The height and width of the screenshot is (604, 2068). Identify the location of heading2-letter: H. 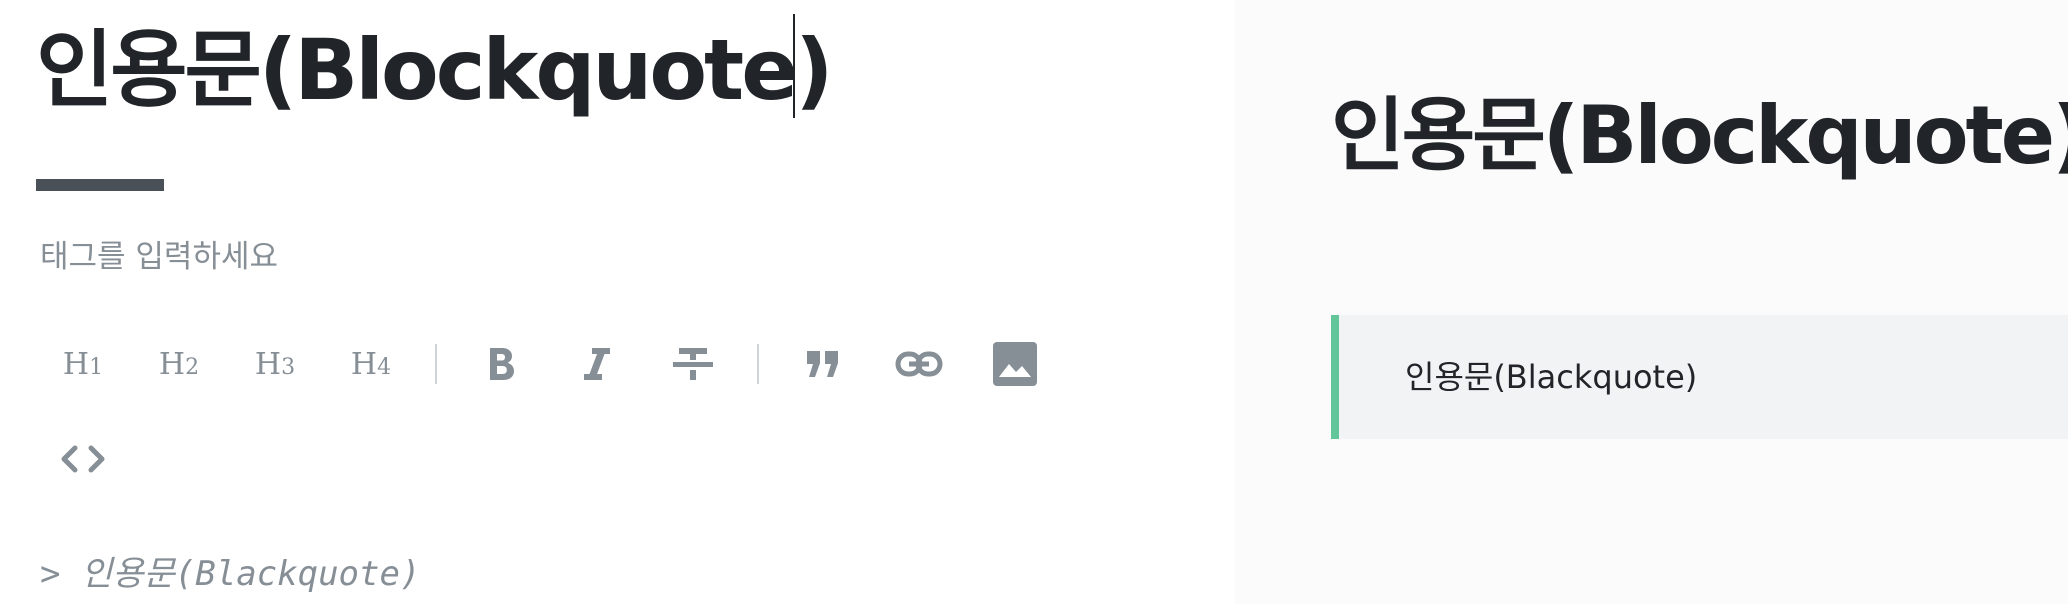
(172, 364).